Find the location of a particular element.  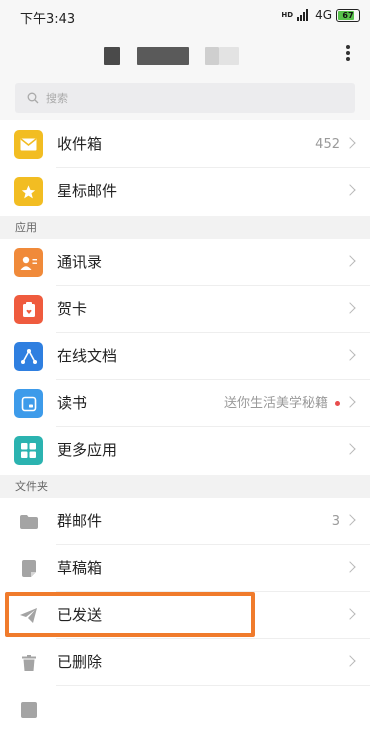

item-label: 已删除 is located at coordinates (80, 662).